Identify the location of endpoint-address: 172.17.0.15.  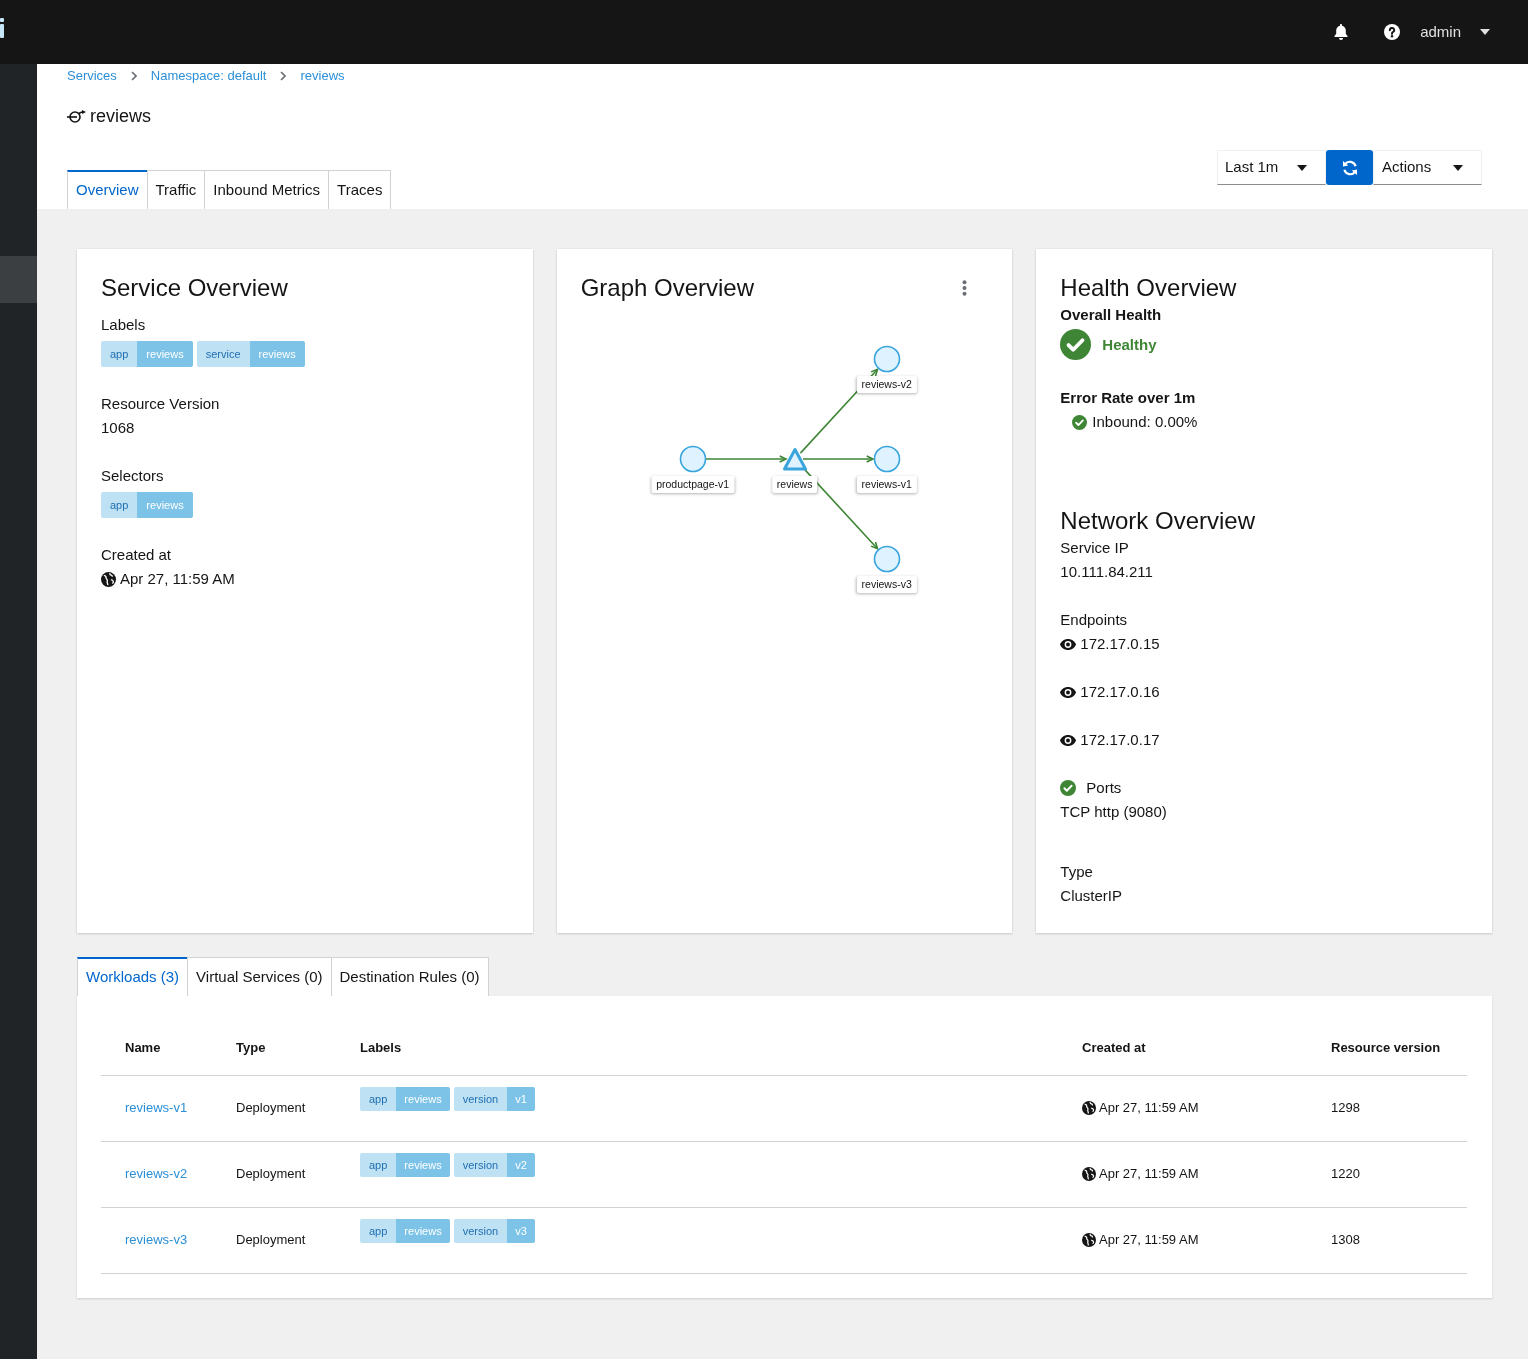
(1120, 644).